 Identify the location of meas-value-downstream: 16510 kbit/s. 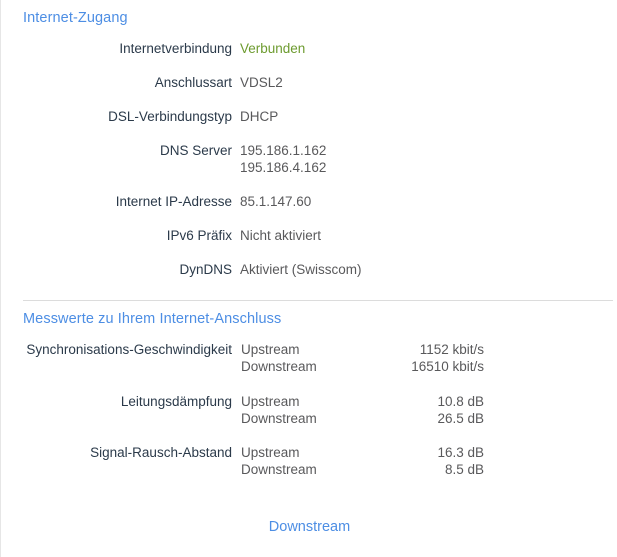
(447, 366).